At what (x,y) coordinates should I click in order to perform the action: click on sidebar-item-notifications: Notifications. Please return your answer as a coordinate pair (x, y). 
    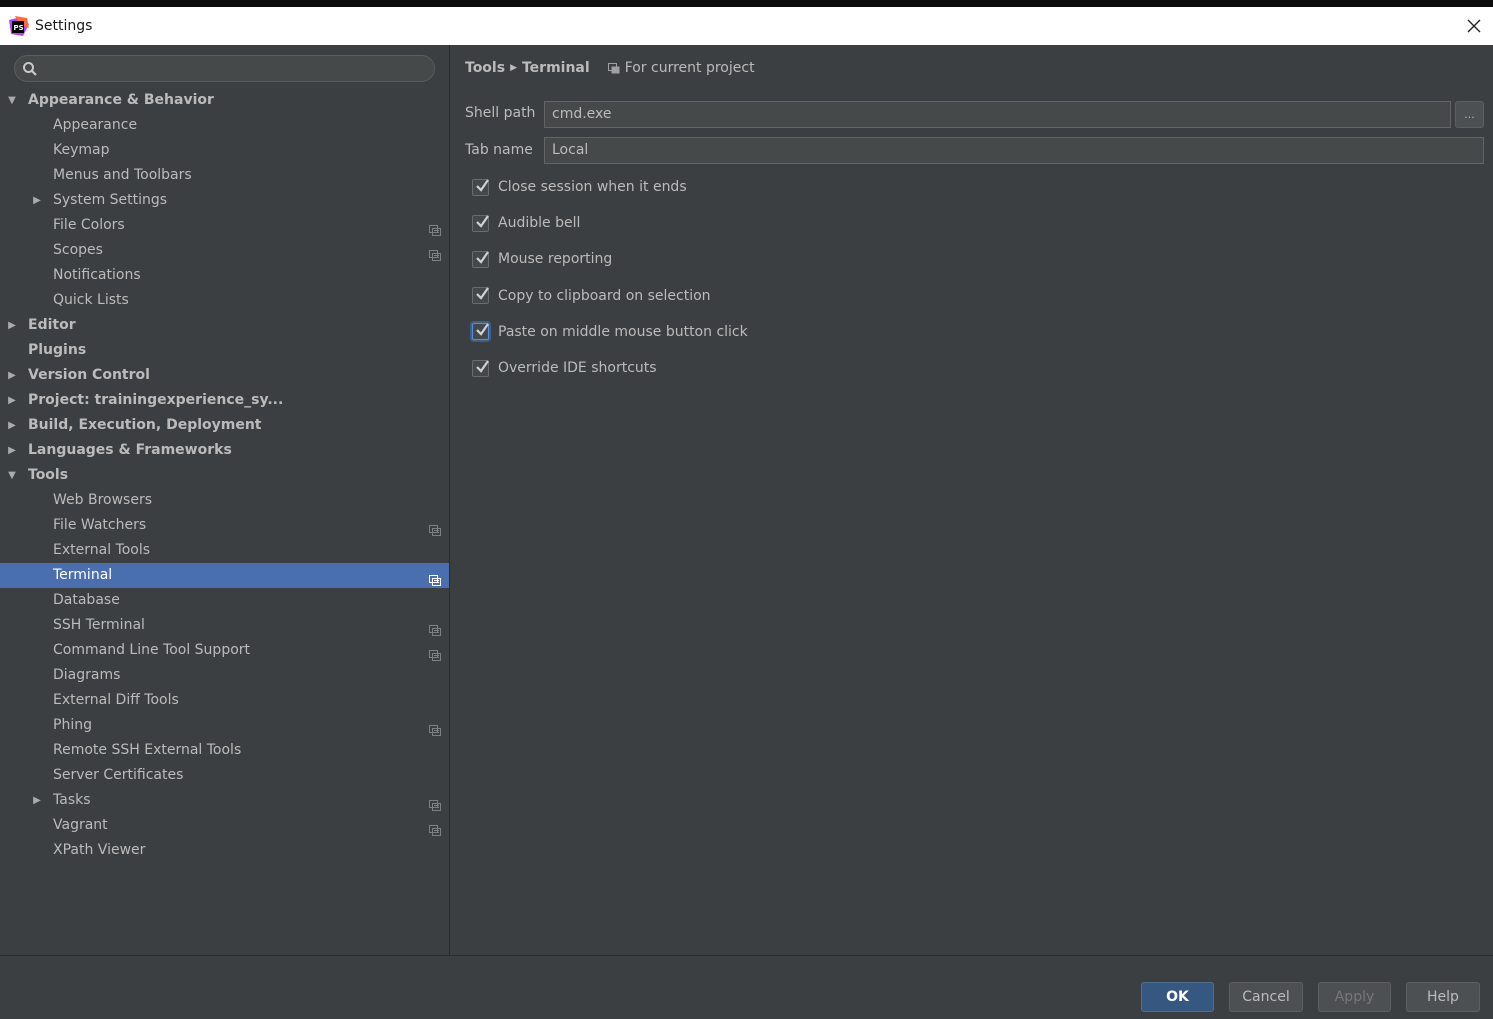
    Looking at the image, I should click on (224, 275).